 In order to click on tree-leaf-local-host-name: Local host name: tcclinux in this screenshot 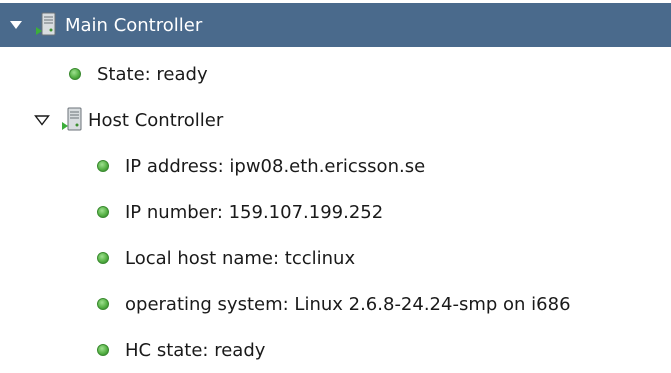, I will do `click(335, 258)`.